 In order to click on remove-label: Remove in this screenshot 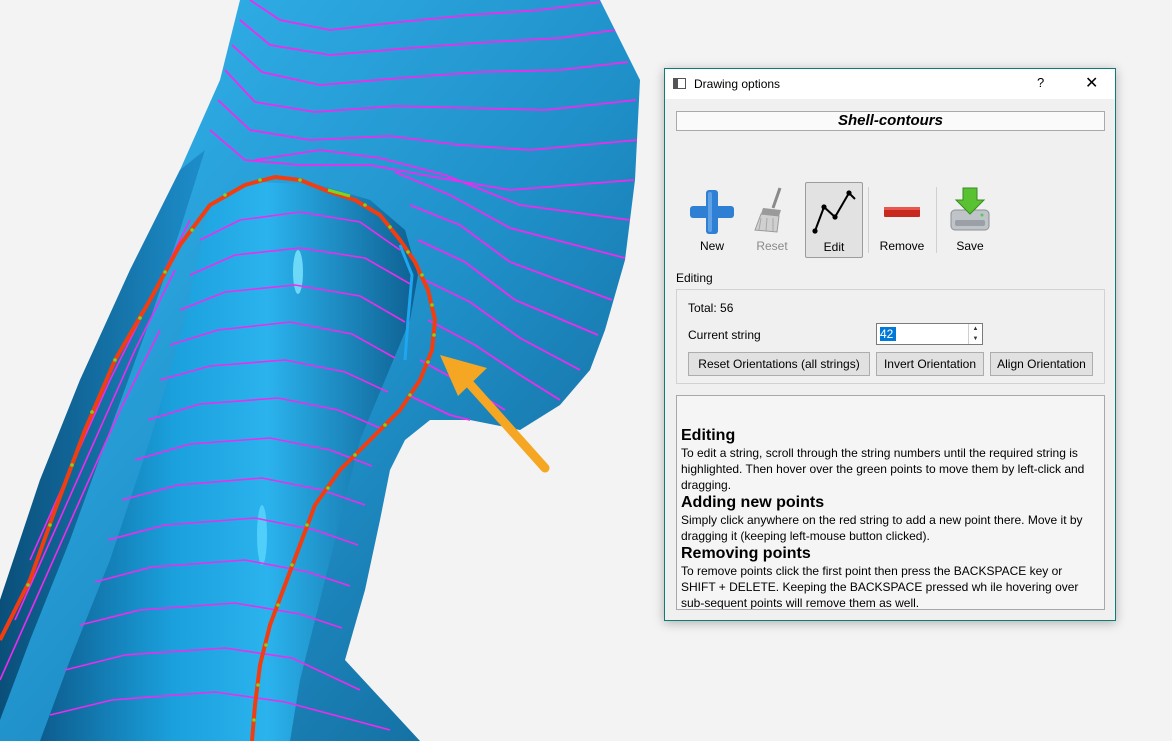, I will do `click(902, 246)`.